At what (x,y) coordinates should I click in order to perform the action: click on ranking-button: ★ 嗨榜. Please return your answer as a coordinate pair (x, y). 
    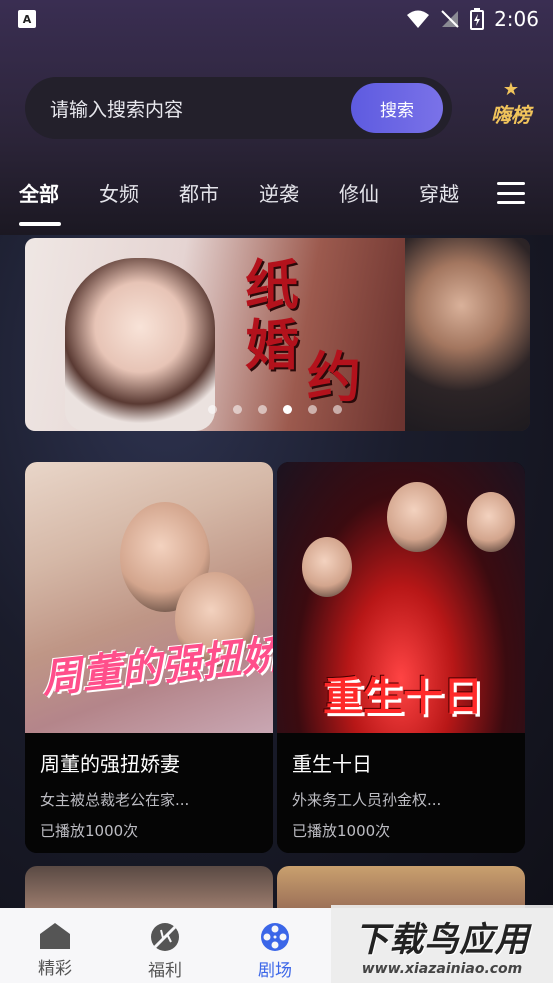
    Looking at the image, I should click on (511, 104).